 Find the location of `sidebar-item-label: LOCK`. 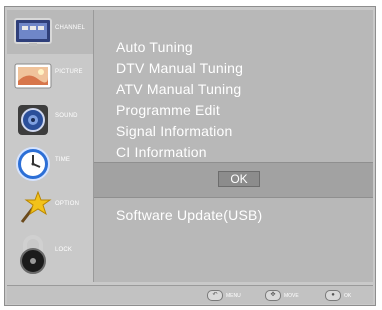

sidebar-item-label: LOCK is located at coordinates (64, 250).